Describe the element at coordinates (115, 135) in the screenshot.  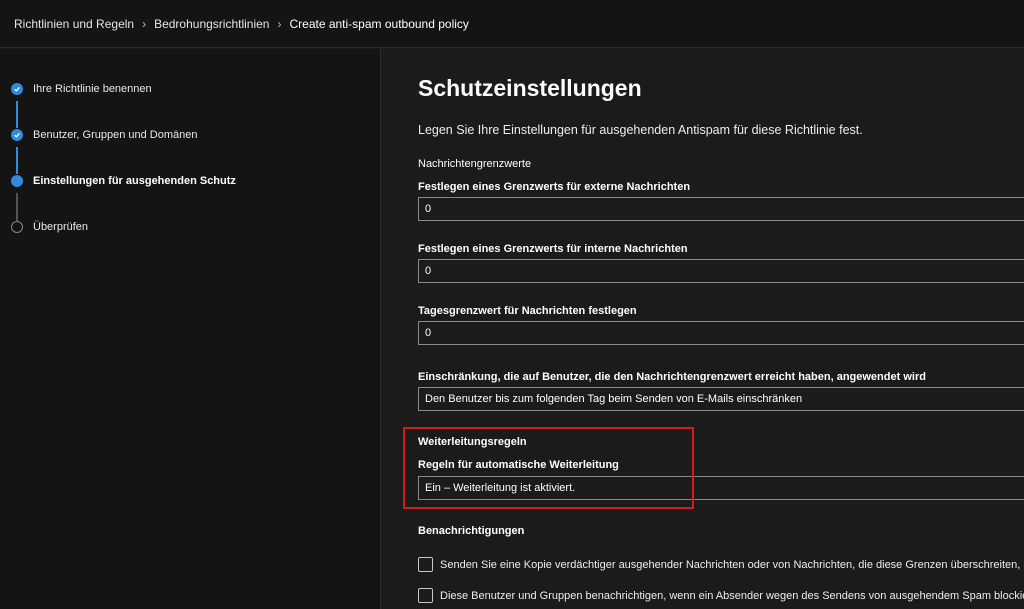
I see `wizard-step-label: Benutzer, Gruppen und Domänen` at that location.